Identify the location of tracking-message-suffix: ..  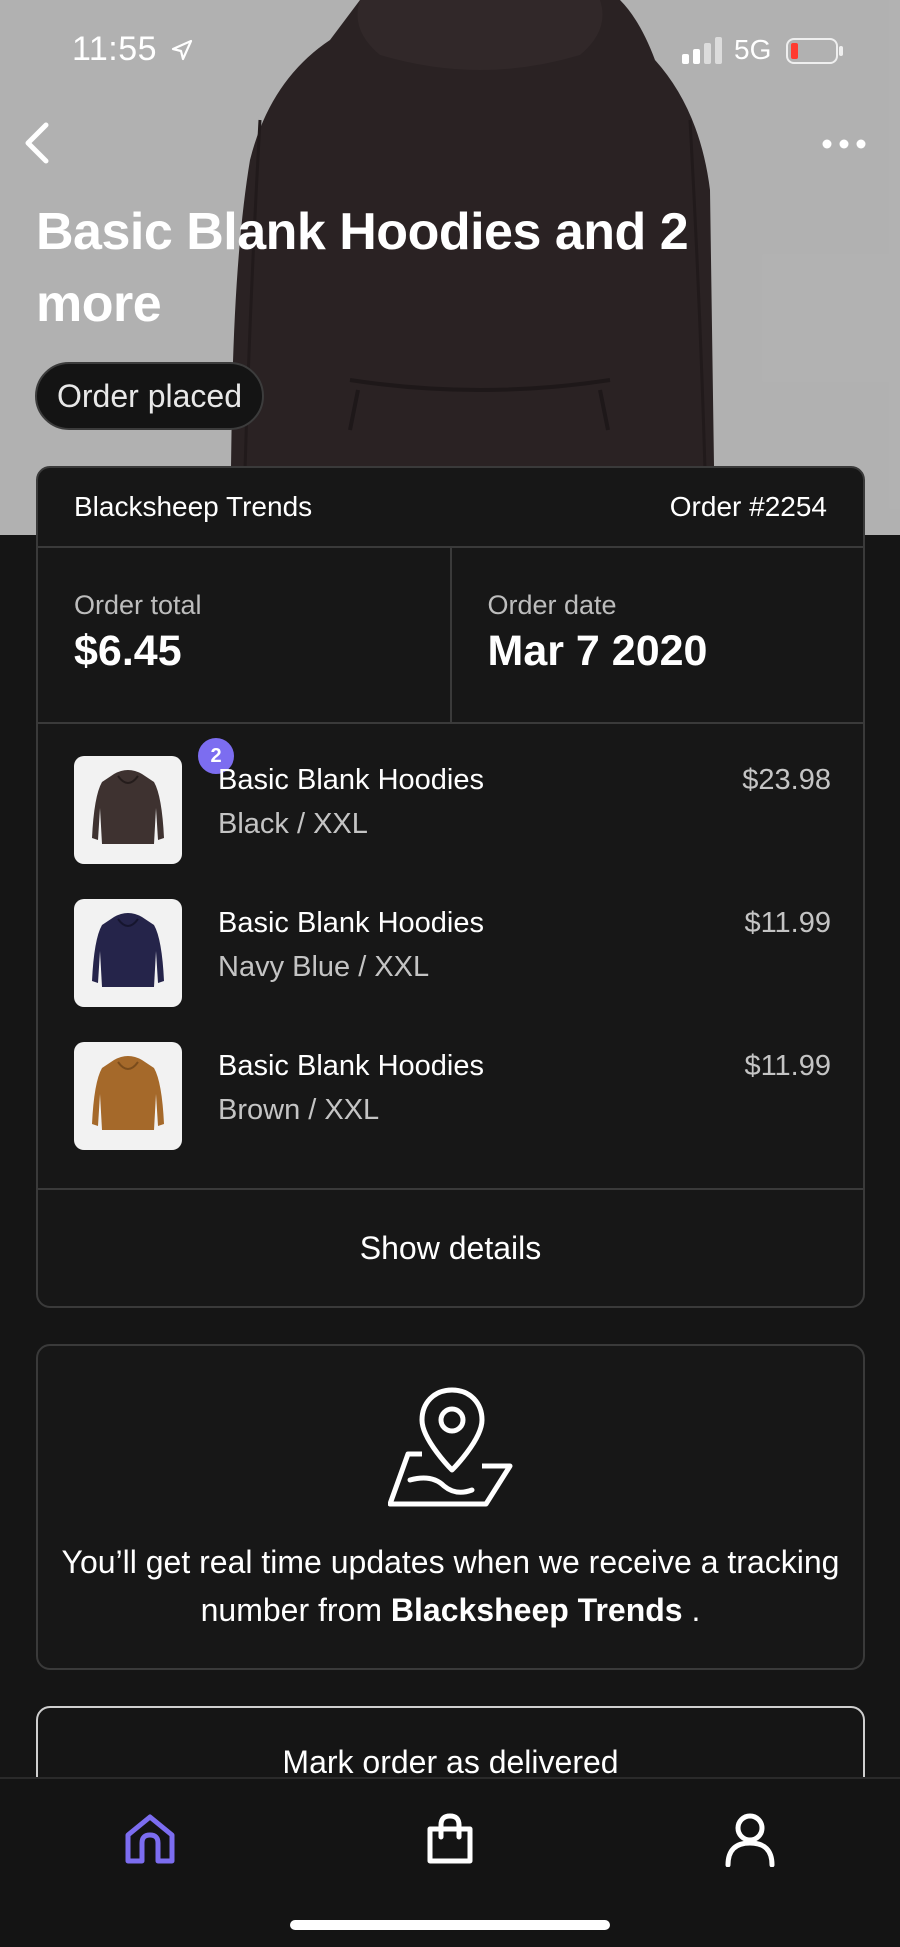
(696, 1610).